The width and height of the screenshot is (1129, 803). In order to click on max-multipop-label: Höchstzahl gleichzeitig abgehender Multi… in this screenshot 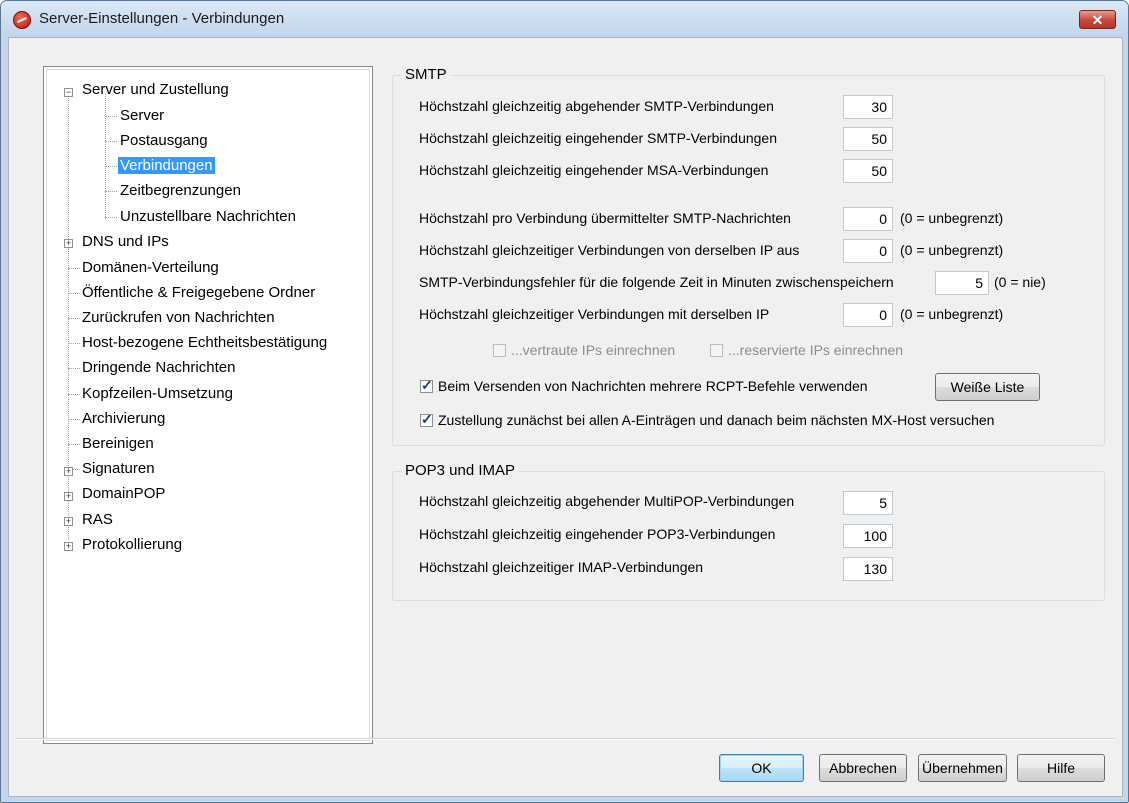, I will do `click(607, 501)`.